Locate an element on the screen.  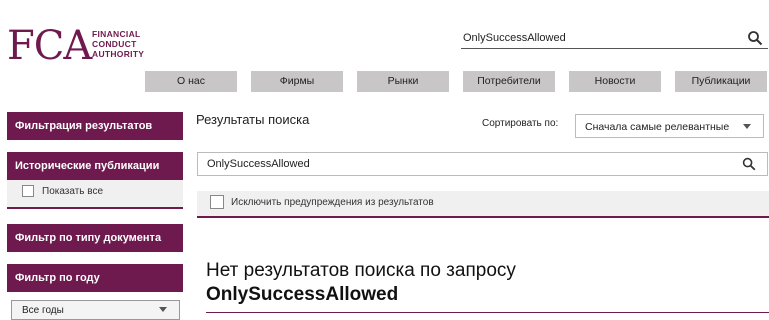
nav-consumers: Потребители is located at coordinates (509, 81).